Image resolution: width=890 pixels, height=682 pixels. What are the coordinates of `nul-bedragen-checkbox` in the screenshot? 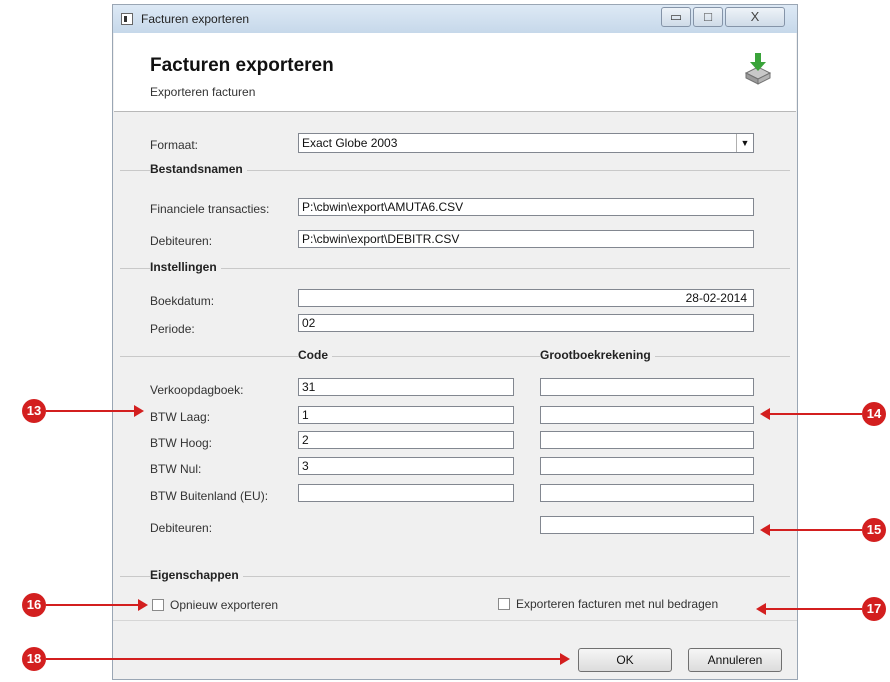 It's located at (504, 604).